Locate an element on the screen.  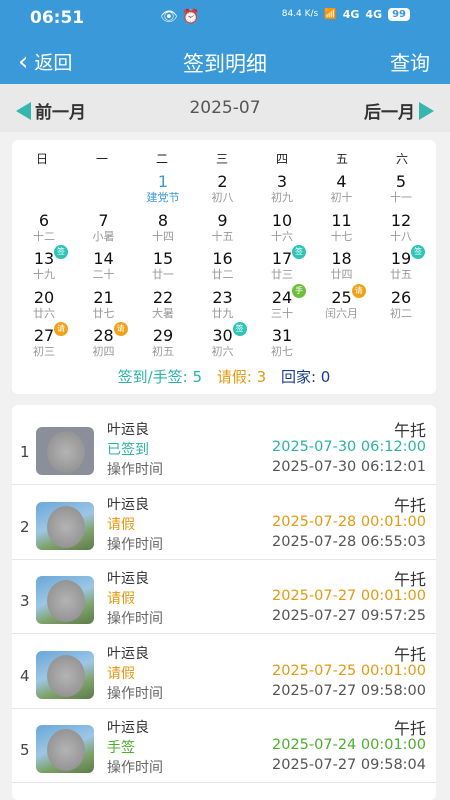
calendar-day: 31 初七 is located at coordinates (282, 345).